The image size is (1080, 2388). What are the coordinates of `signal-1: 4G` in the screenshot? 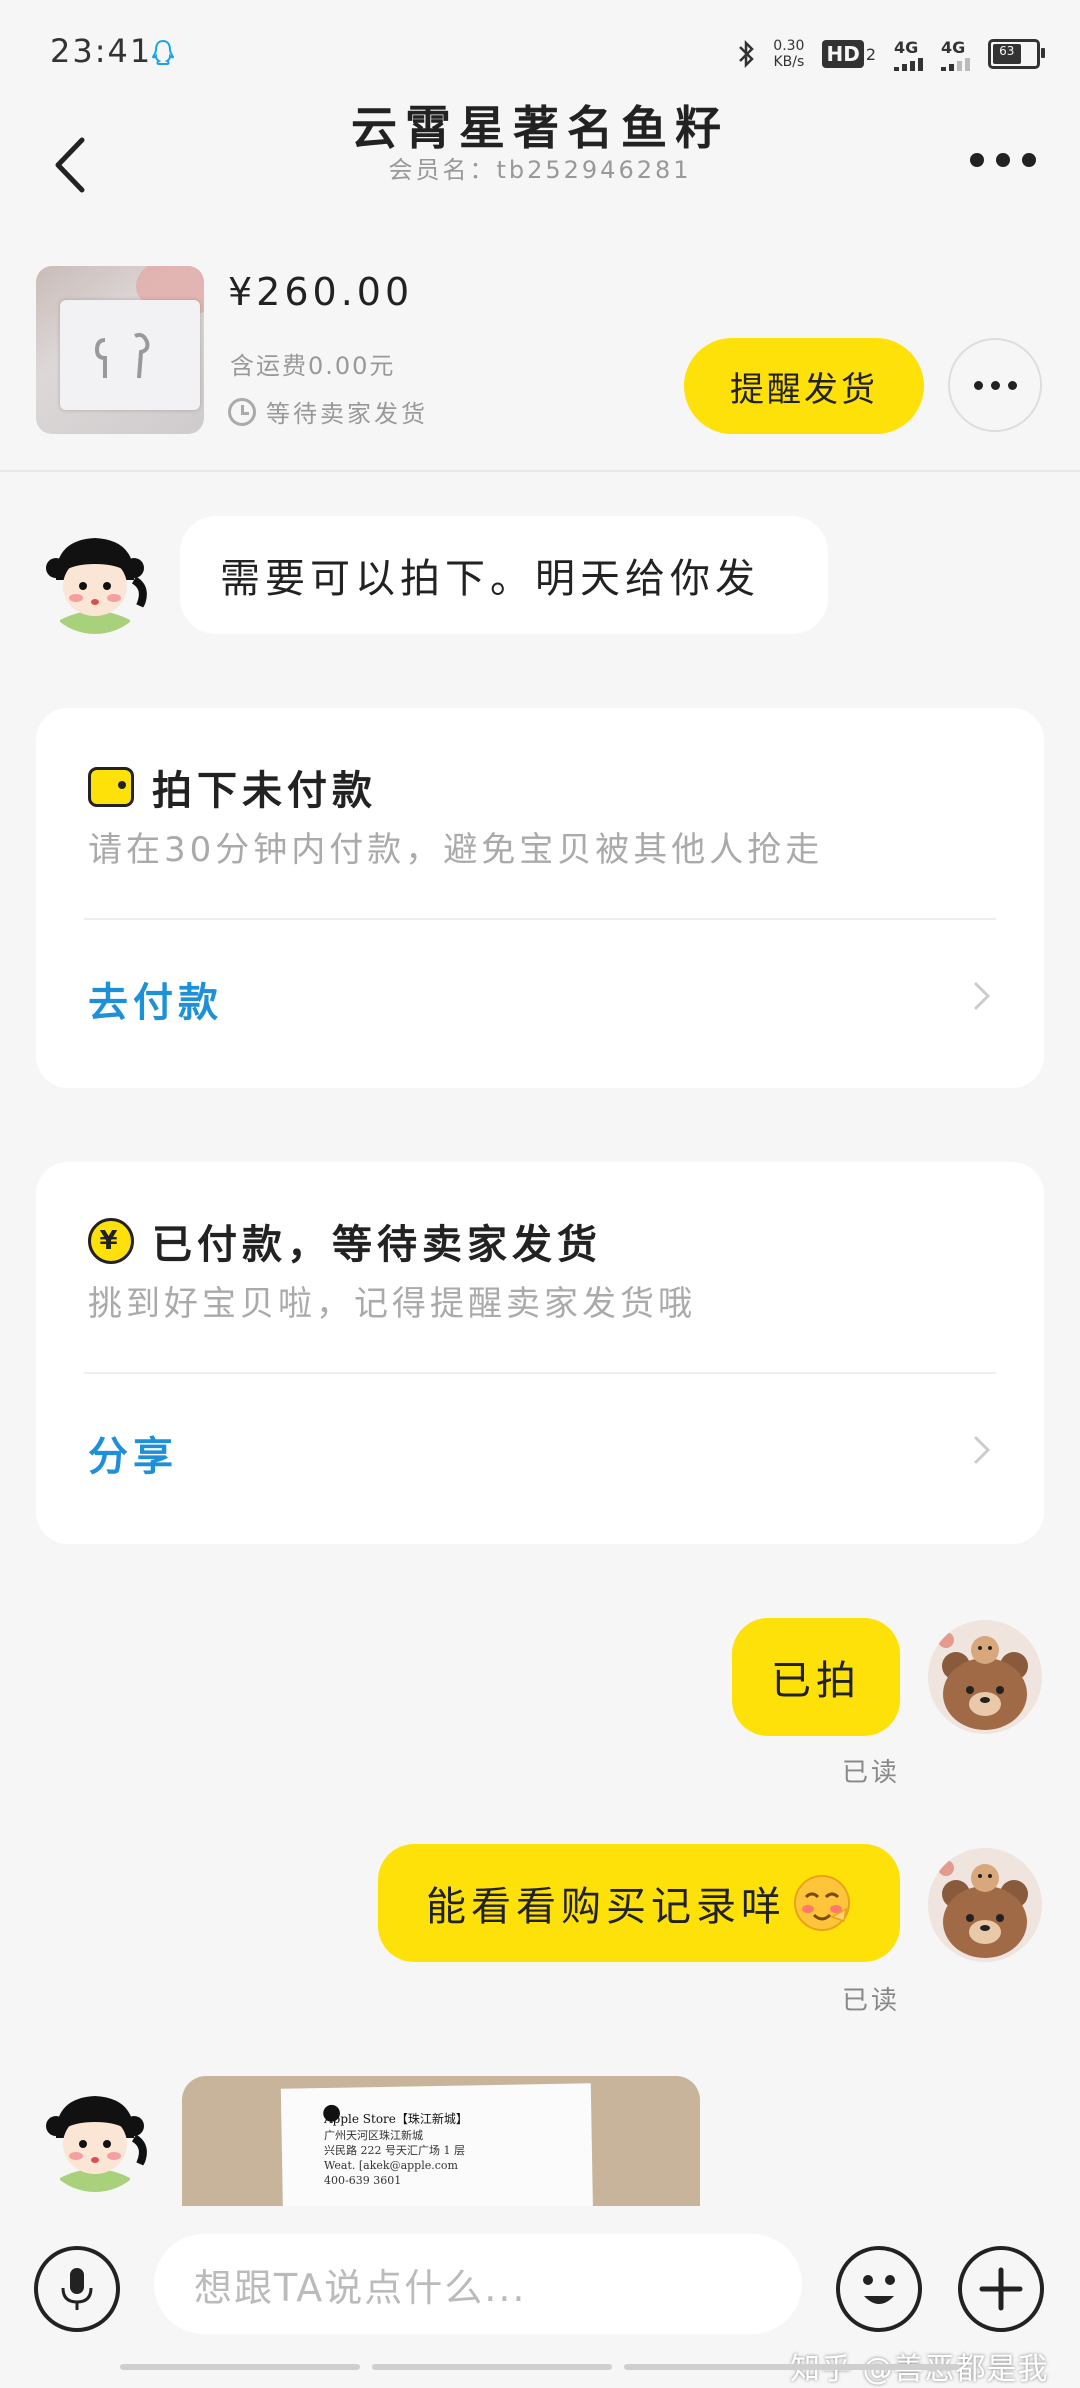 It's located at (908, 54).